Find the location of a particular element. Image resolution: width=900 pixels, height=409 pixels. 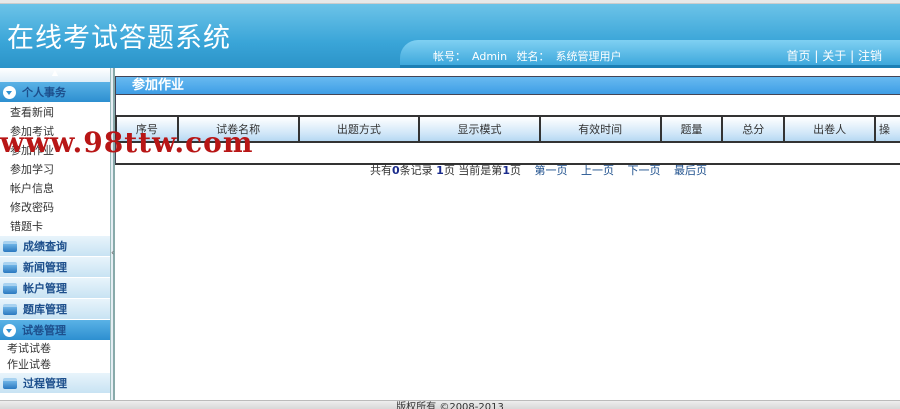

watermark: www.98ttw.com is located at coordinates (127, 142).